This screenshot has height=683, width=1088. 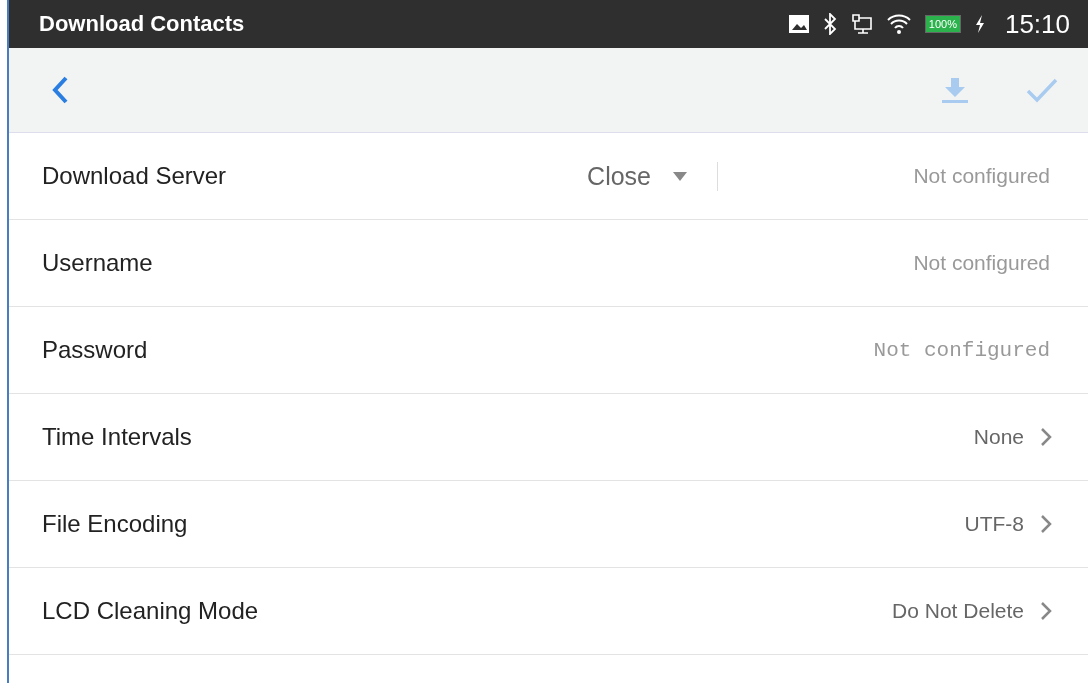 I want to click on window-title: Download Contacts, so click(x=142, y=24).